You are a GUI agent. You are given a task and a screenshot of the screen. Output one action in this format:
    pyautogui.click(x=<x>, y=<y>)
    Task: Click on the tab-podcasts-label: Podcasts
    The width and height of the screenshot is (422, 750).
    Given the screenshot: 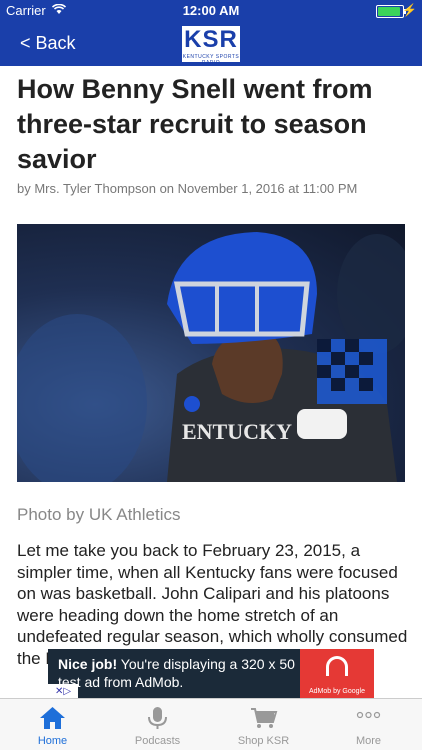 What is the action you would take?
    pyautogui.click(x=157, y=741)
    